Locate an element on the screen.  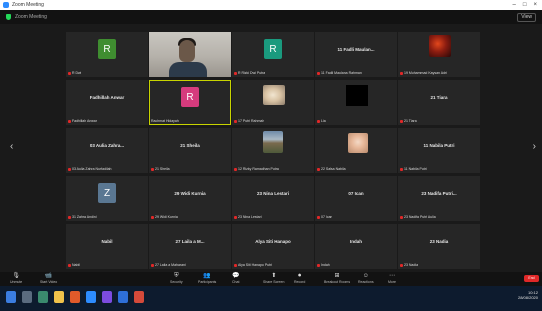
participant-tile: 23 Nadia 23 Nadia is located at coordinates (439, 246).